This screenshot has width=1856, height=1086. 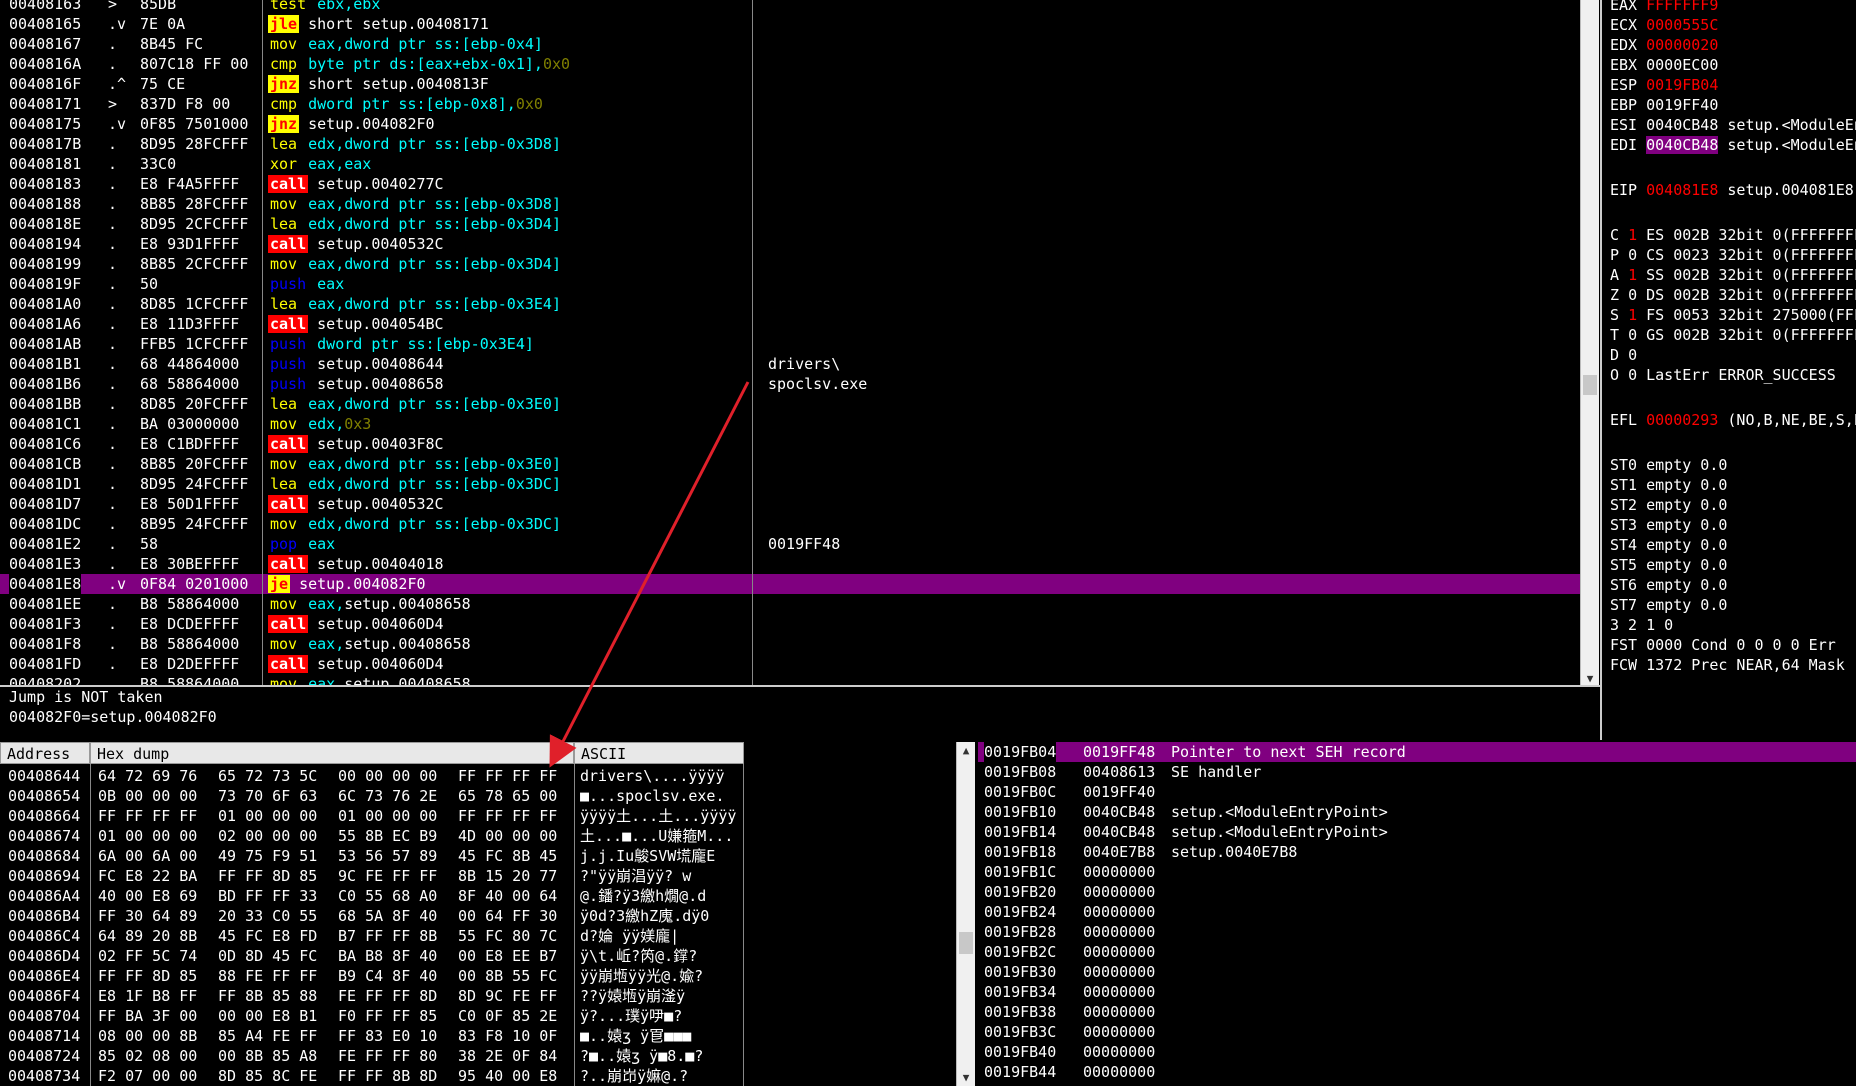 What do you see at coordinates (790, 544) in the screenshot?
I see `disasm-row: 004081E2. 58 pop eax 0019FF48` at bounding box center [790, 544].